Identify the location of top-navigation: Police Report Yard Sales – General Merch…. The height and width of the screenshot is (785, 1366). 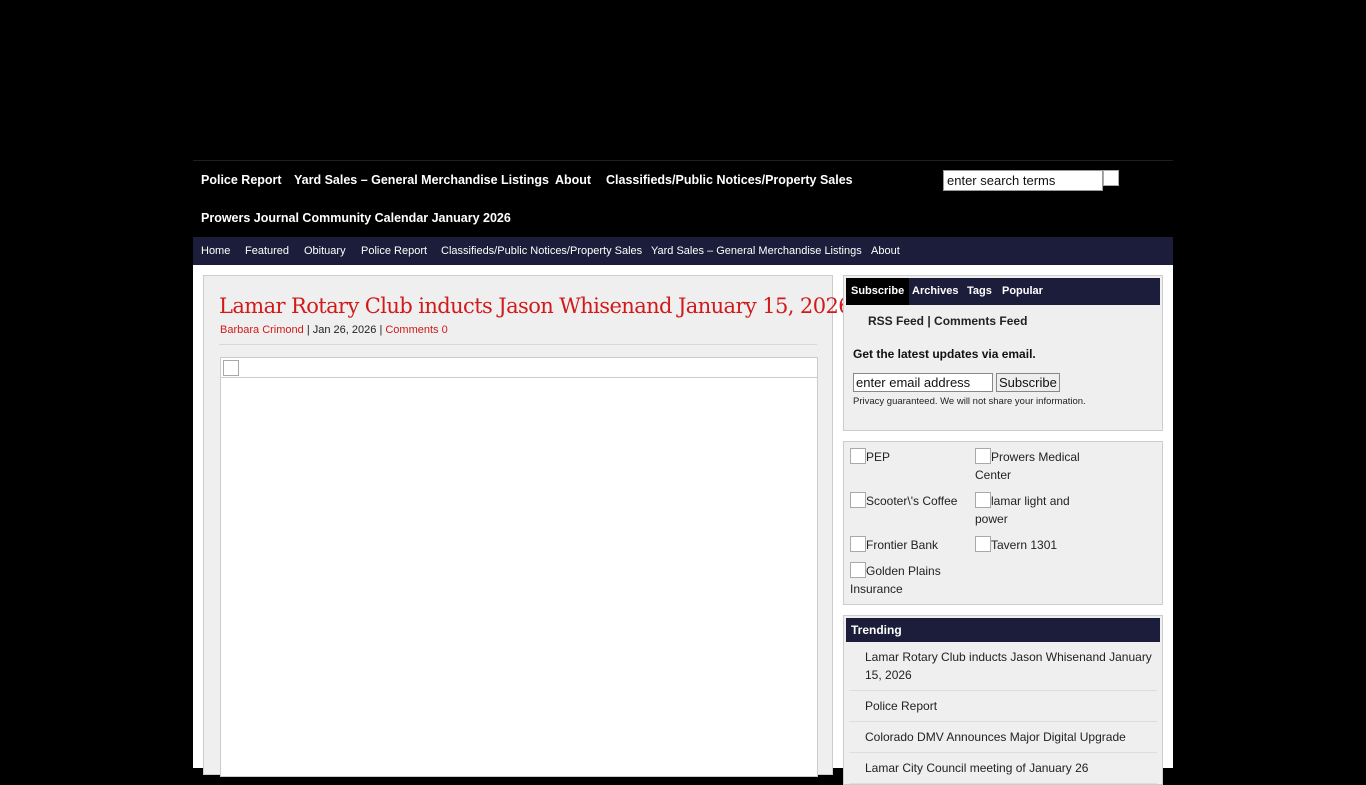
(683, 198).